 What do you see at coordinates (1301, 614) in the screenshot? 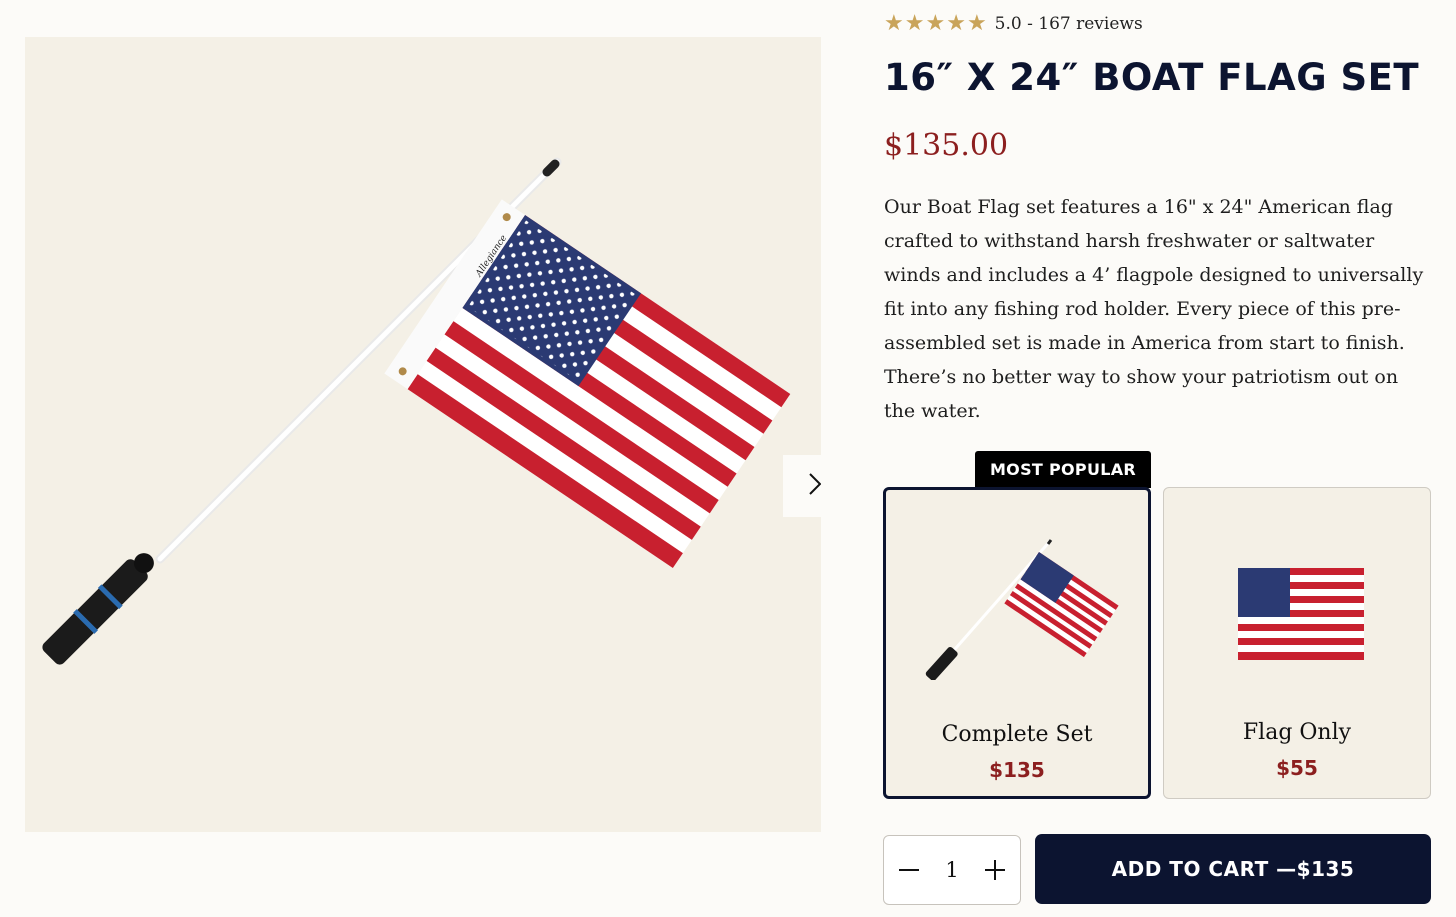
I see `flag-only-thumbnail` at bounding box center [1301, 614].